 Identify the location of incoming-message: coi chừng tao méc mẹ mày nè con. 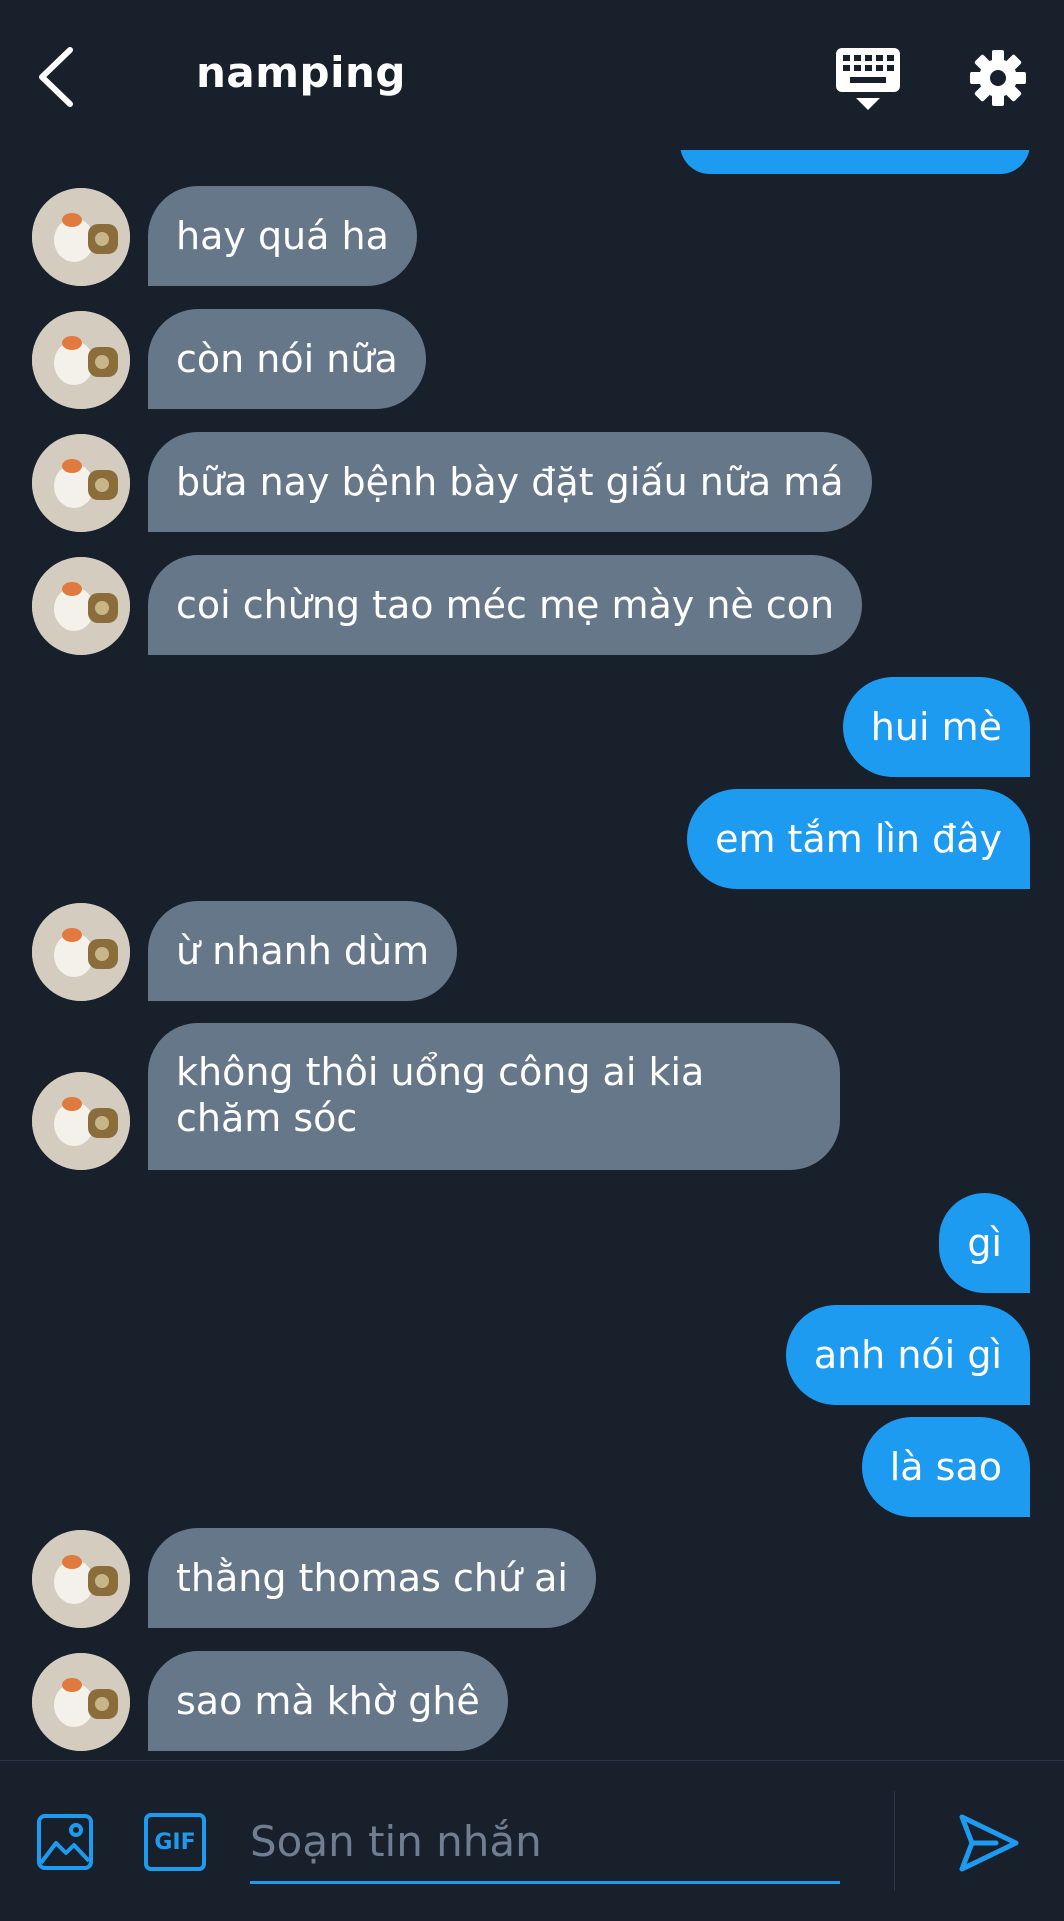
(505, 605).